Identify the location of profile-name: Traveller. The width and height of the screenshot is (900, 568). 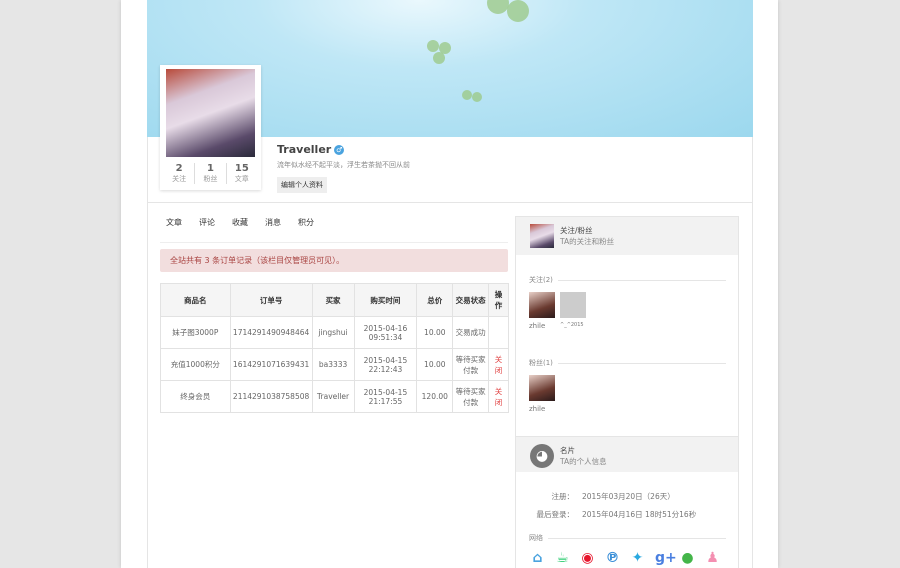
(304, 149).